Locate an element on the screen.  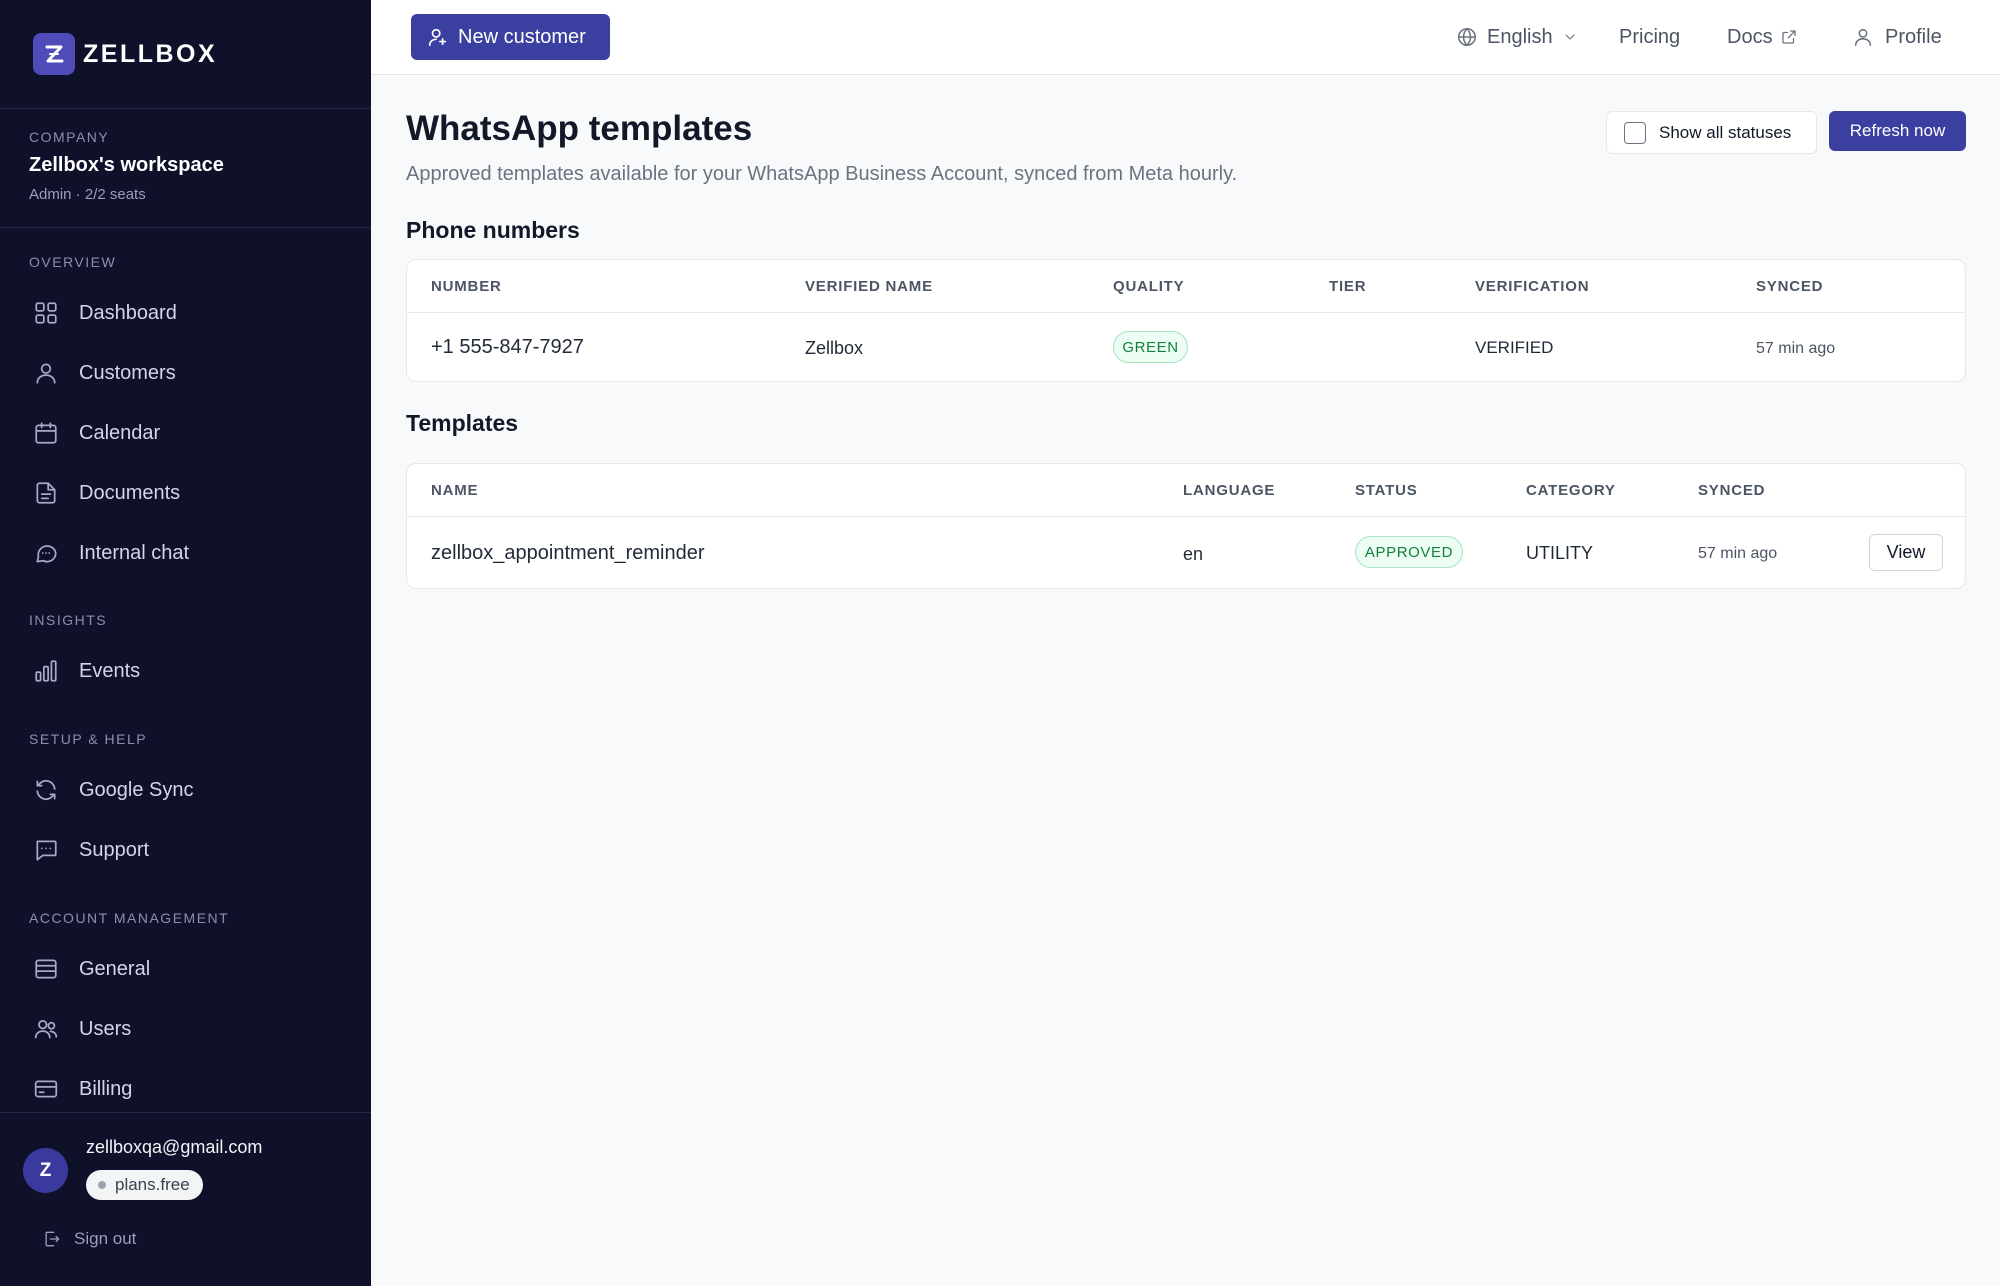
column-header: NAME is located at coordinates (455, 490).